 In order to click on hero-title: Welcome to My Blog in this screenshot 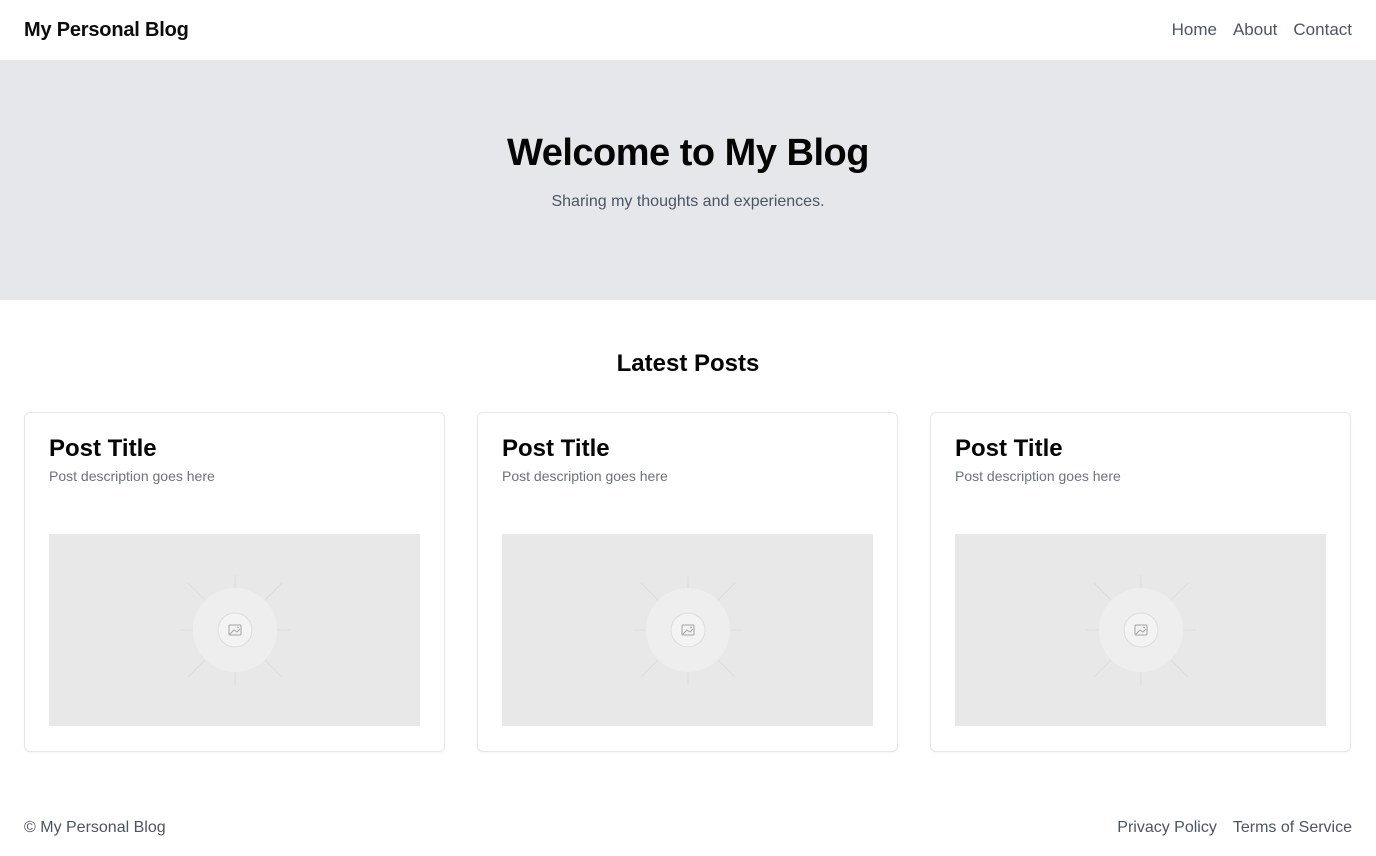, I will do `click(688, 152)`.